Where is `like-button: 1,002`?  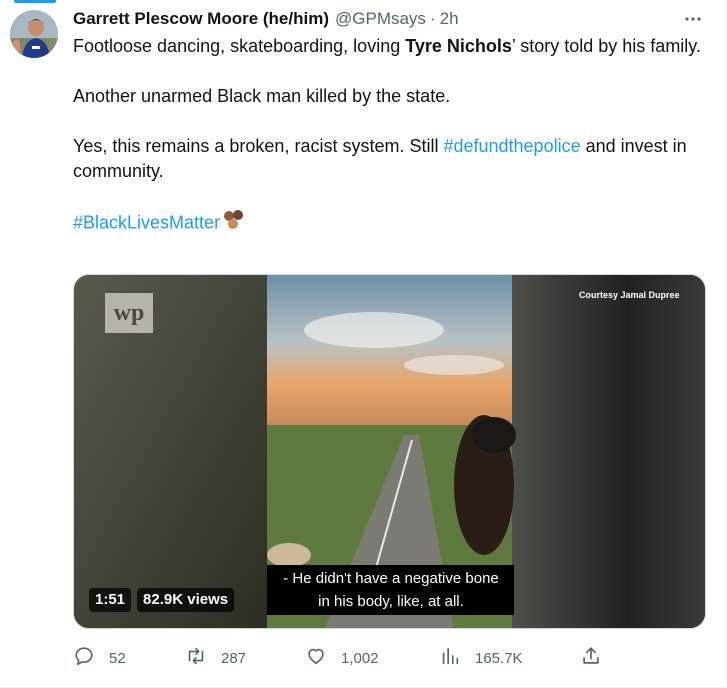 like-button: 1,002 is located at coordinates (342, 658).